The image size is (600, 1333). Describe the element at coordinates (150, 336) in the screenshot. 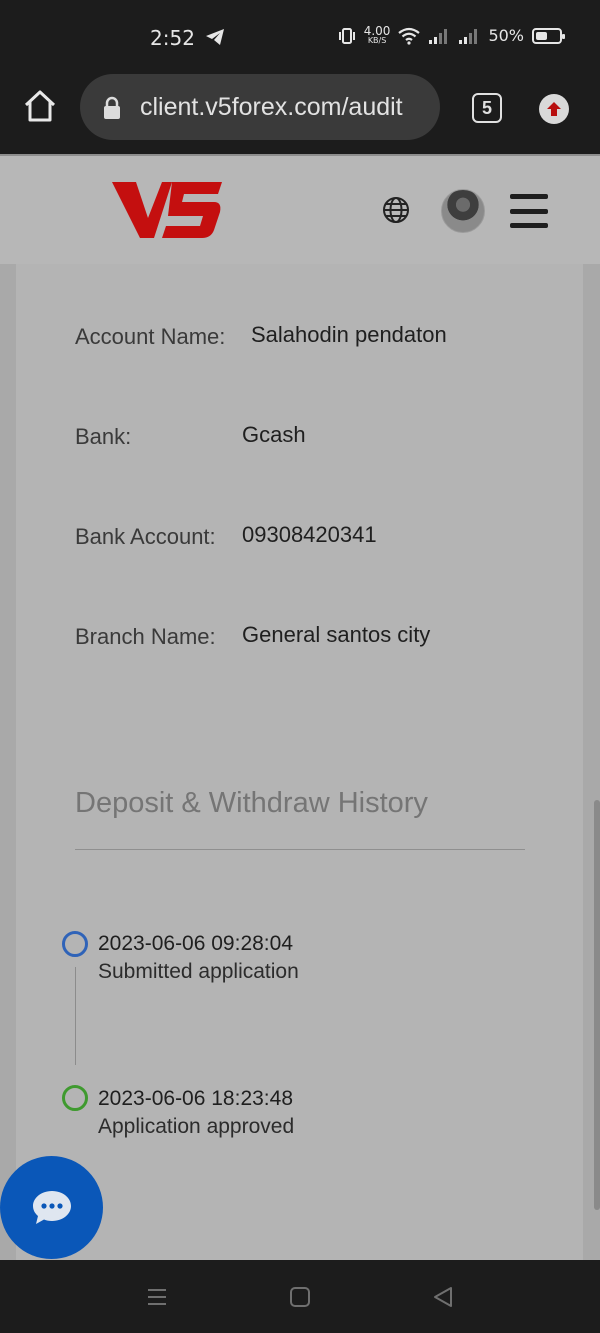

I see `account-name-label: Account Name:` at that location.